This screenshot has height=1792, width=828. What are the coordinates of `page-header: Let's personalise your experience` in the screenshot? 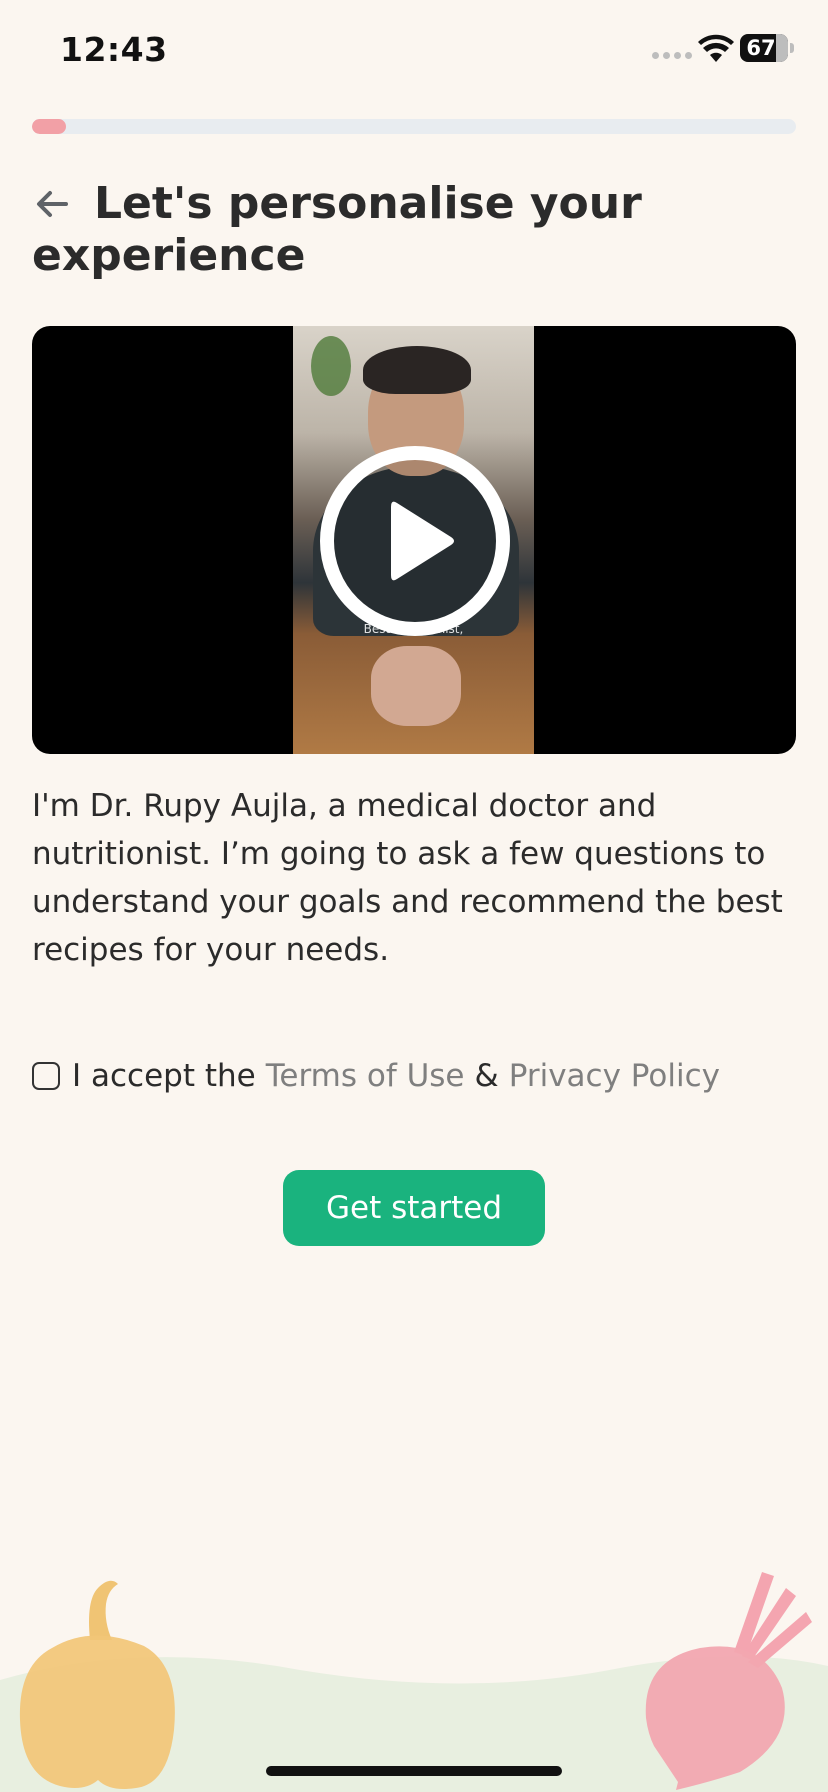 It's located at (412, 230).